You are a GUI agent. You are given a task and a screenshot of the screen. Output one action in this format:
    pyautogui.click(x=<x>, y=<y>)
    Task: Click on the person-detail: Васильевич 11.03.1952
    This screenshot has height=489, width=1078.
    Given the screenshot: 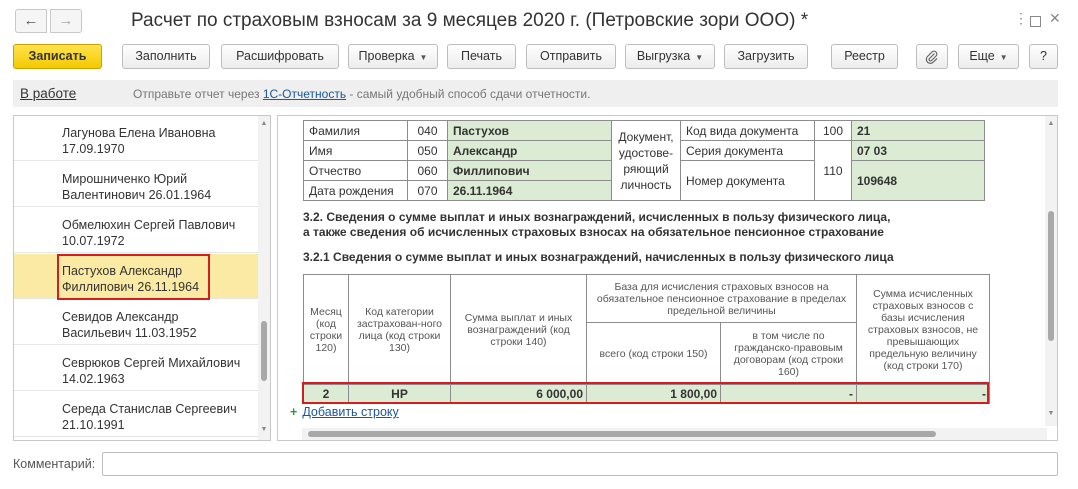 What is the action you would take?
    pyautogui.click(x=129, y=333)
    